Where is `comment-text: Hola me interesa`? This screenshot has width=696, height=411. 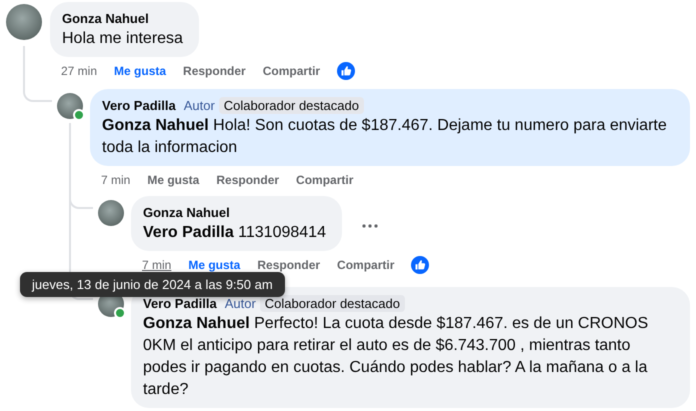 comment-text: Hola me interesa is located at coordinates (122, 39).